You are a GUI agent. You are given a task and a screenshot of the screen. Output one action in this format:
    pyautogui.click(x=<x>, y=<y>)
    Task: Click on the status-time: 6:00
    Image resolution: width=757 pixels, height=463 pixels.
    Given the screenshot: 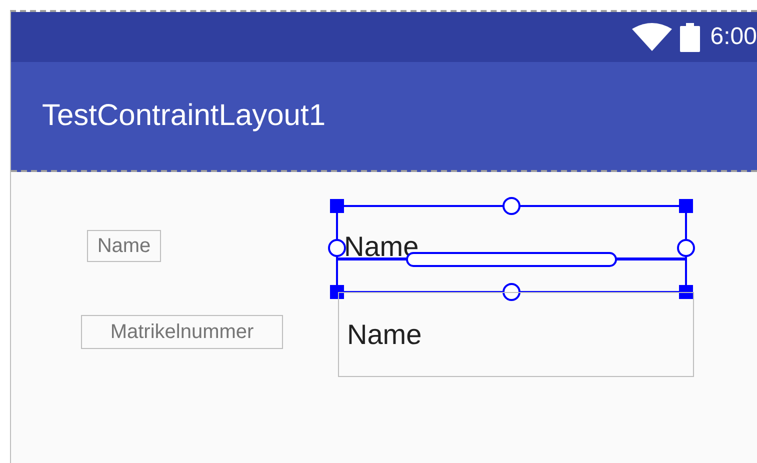 What is the action you would take?
    pyautogui.click(x=733, y=37)
    